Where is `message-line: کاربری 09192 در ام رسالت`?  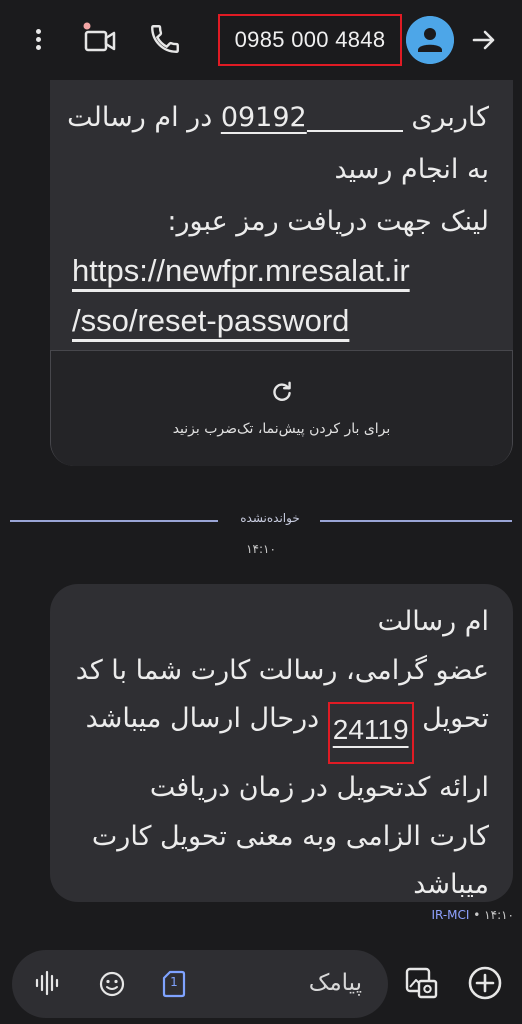 message-line: کاربری 09192 در ام رسالت is located at coordinates (278, 118).